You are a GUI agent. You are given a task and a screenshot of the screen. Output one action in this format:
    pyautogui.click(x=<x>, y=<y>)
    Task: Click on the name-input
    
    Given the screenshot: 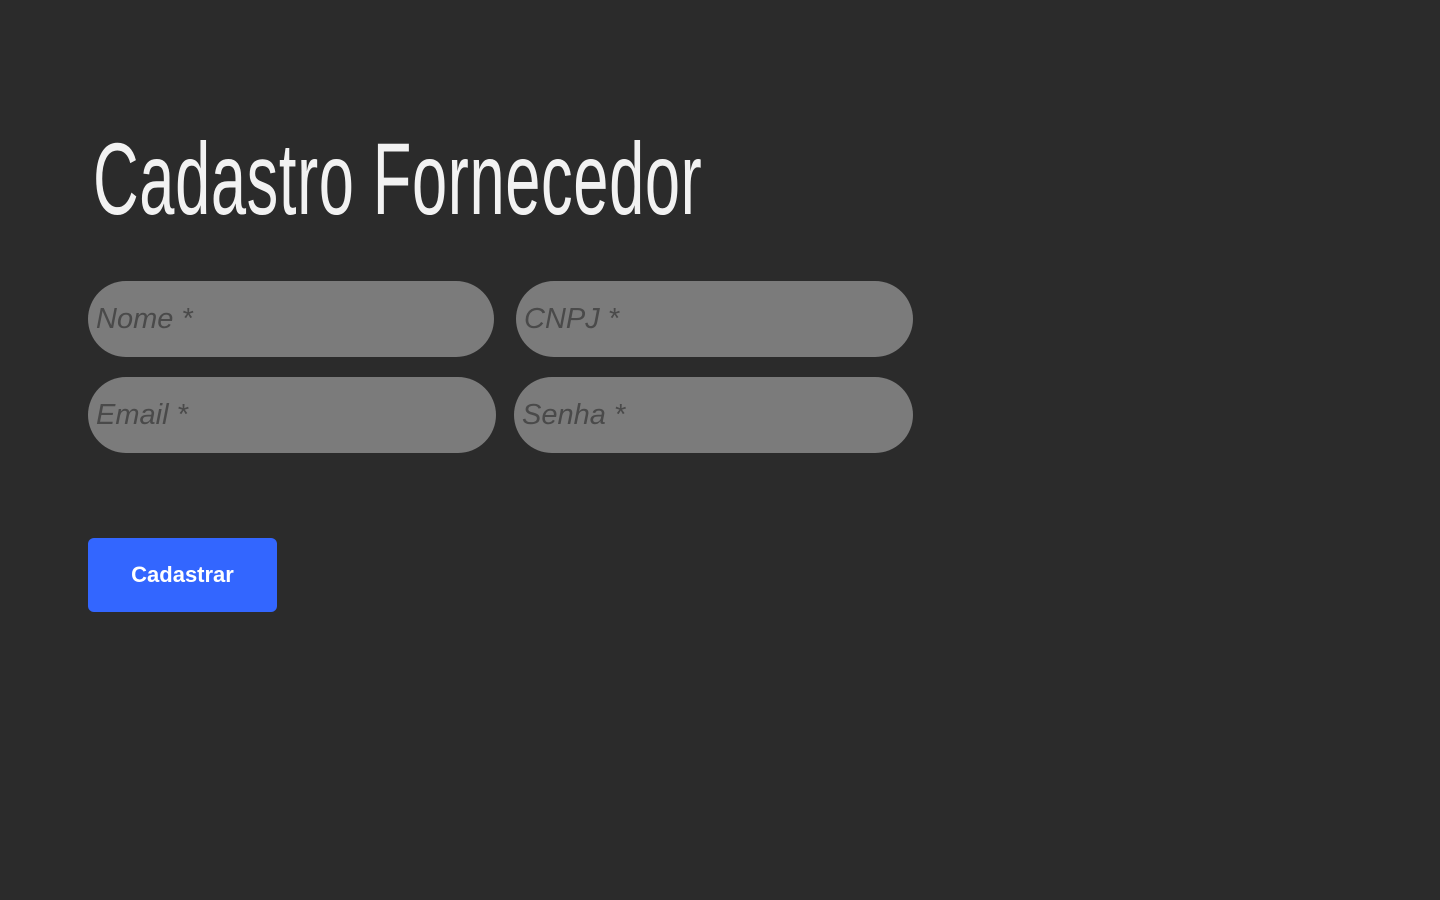 What is the action you would take?
    pyautogui.click(x=291, y=319)
    